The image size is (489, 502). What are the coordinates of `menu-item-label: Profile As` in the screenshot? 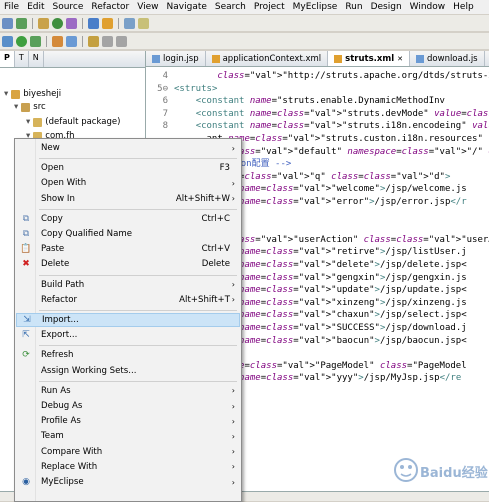 It's located at (61, 421).